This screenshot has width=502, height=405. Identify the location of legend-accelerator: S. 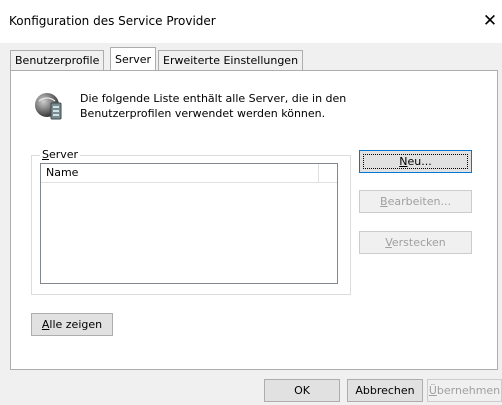
(45, 154).